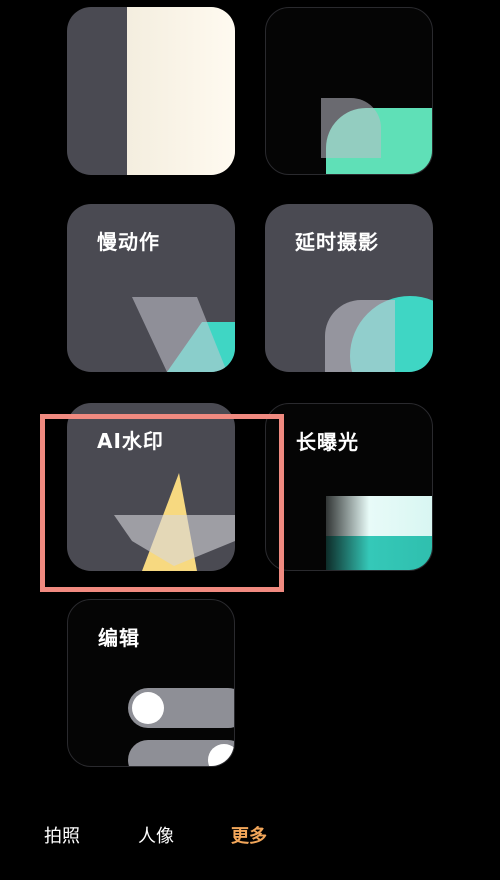 The width and height of the screenshot is (500, 880). Describe the element at coordinates (349, 288) in the screenshot. I see `tile-timelapse: 延时摄影` at that location.